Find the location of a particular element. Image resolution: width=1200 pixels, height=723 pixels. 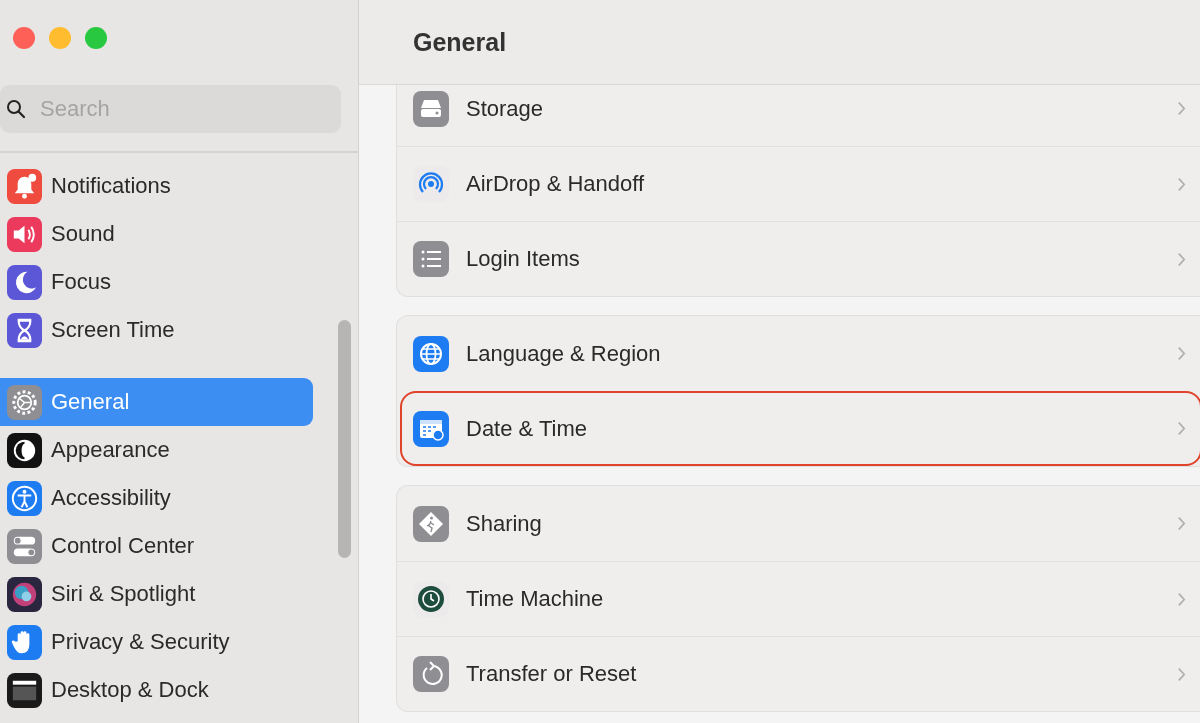

sidebar-item-label: Notifications is located at coordinates (111, 186).